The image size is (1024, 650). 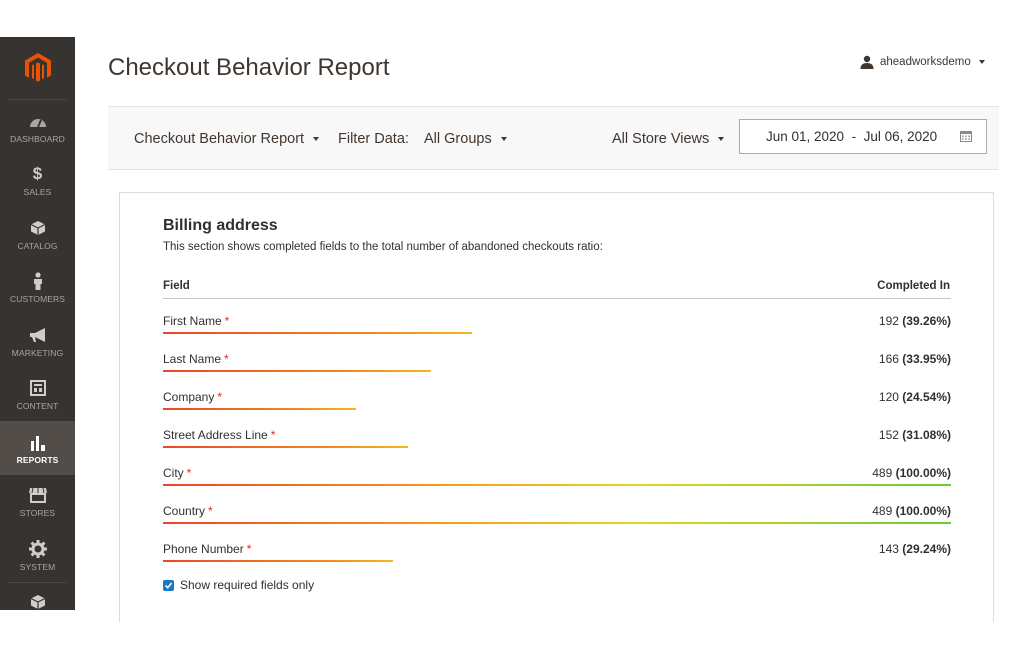 I want to click on field-name: City *, so click(x=177, y=473).